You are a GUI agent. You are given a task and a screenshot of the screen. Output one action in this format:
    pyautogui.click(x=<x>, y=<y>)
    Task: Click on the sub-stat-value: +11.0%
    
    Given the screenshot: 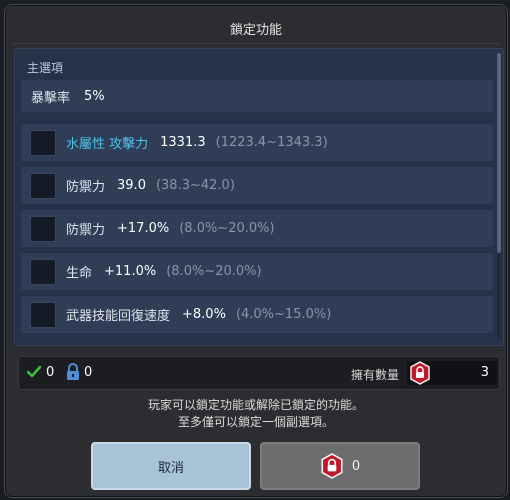 What is the action you would take?
    pyautogui.click(x=130, y=271)
    